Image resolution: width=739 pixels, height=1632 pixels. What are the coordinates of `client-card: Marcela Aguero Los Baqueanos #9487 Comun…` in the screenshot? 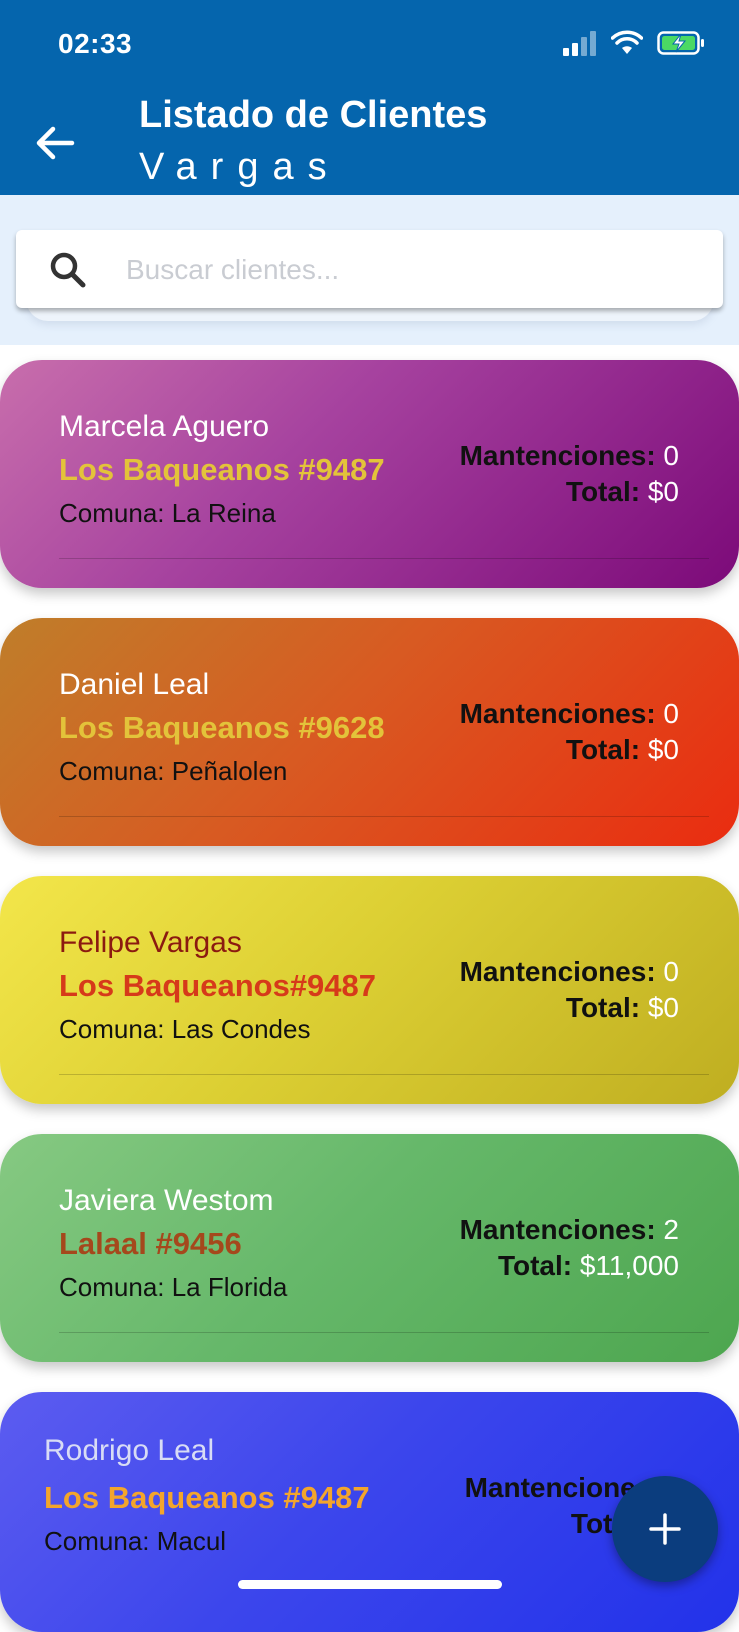 It's located at (369, 474).